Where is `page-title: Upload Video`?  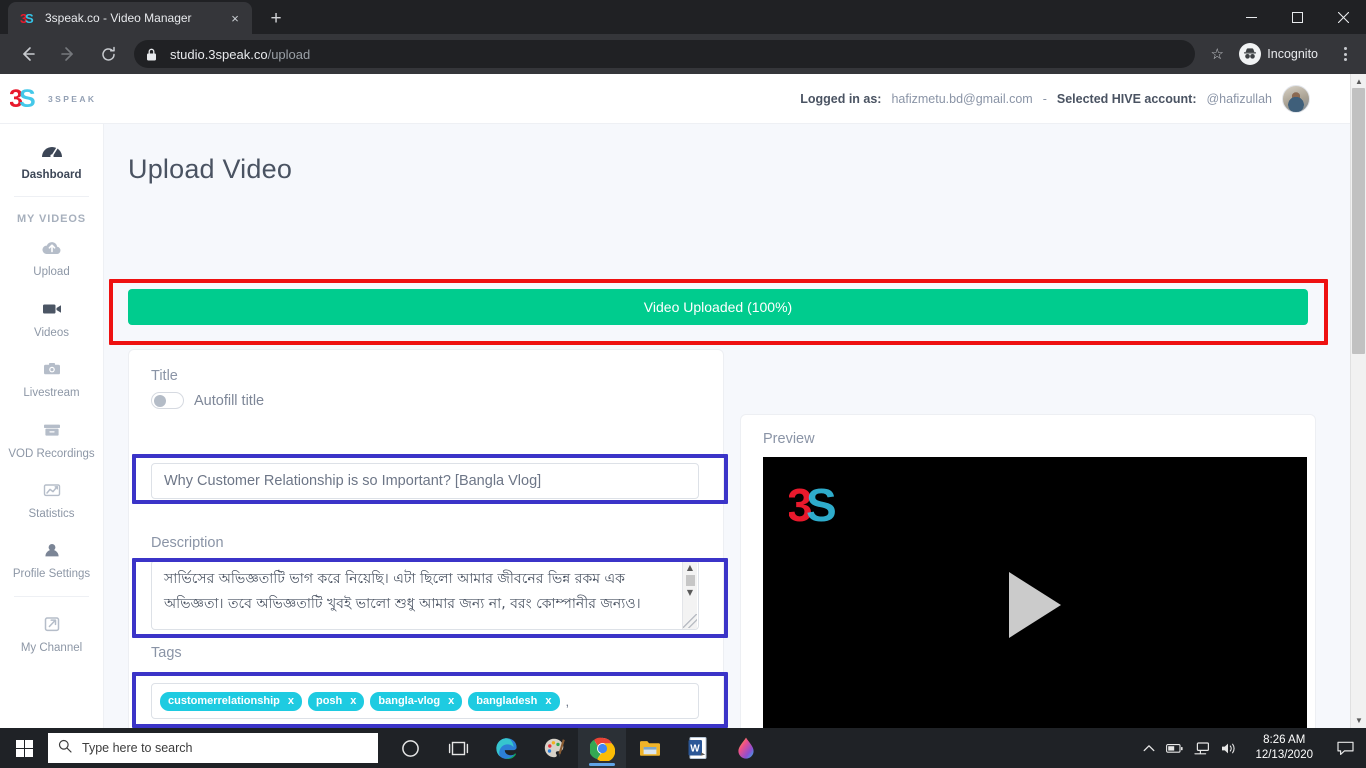 page-title: Upload Video is located at coordinates (210, 169).